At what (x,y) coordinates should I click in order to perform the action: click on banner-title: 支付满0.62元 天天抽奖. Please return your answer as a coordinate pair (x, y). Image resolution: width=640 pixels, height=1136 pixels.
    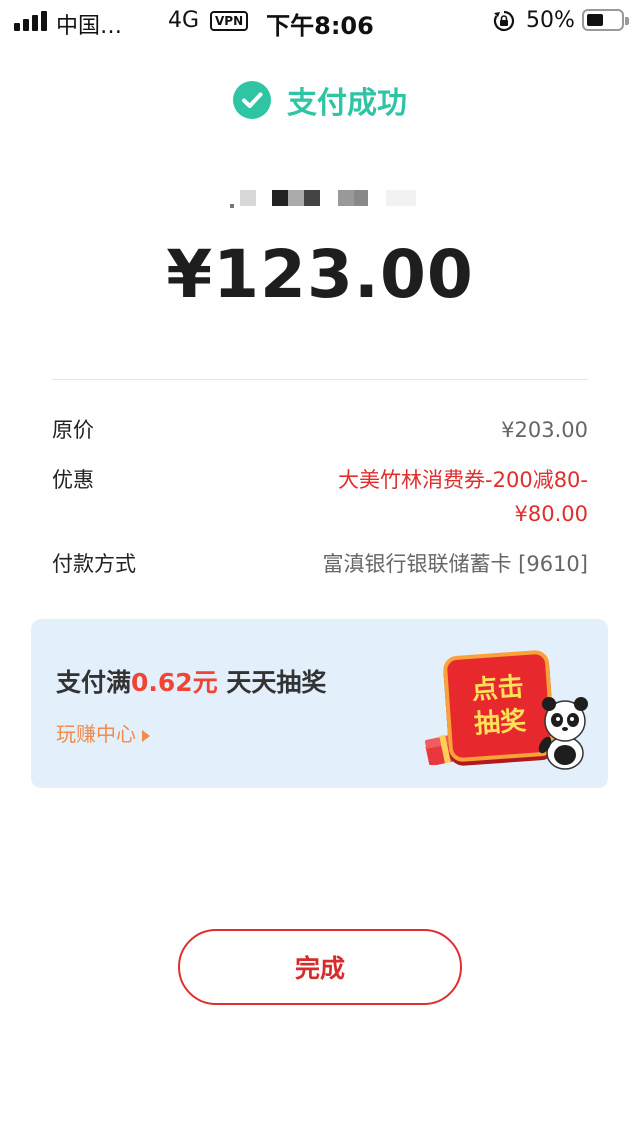
    Looking at the image, I should click on (191, 681).